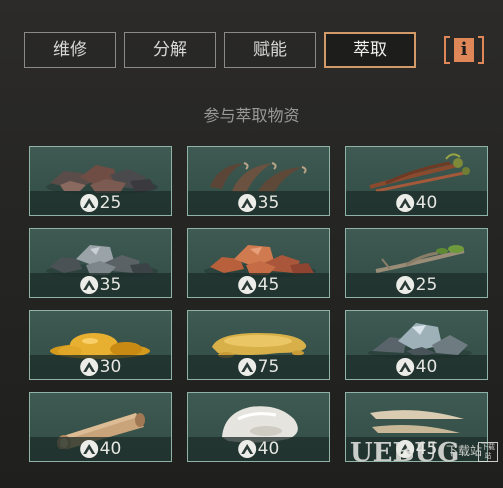 The height and width of the screenshot is (488, 503). What do you see at coordinates (370, 50) in the screenshot?
I see `tab-extract: 萃取` at bounding box center [370, 50].